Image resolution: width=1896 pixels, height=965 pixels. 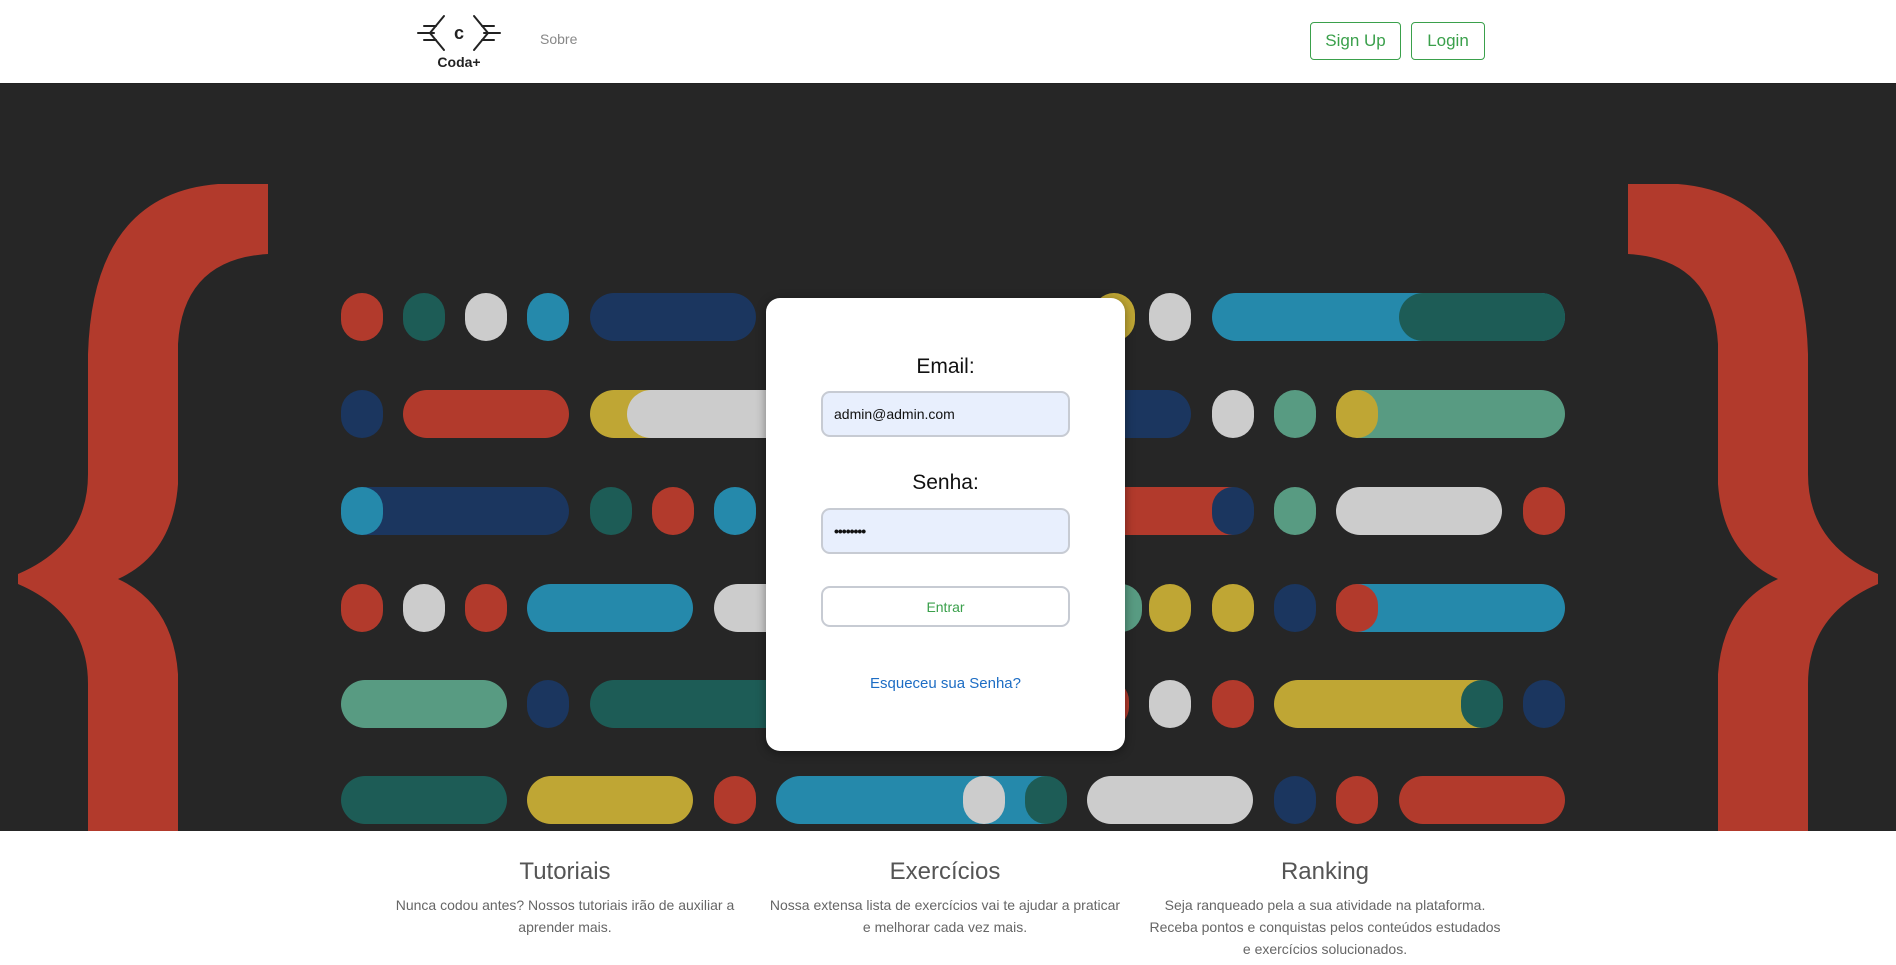 I want to click on logo-letter: c, so click(x=459, y=33).